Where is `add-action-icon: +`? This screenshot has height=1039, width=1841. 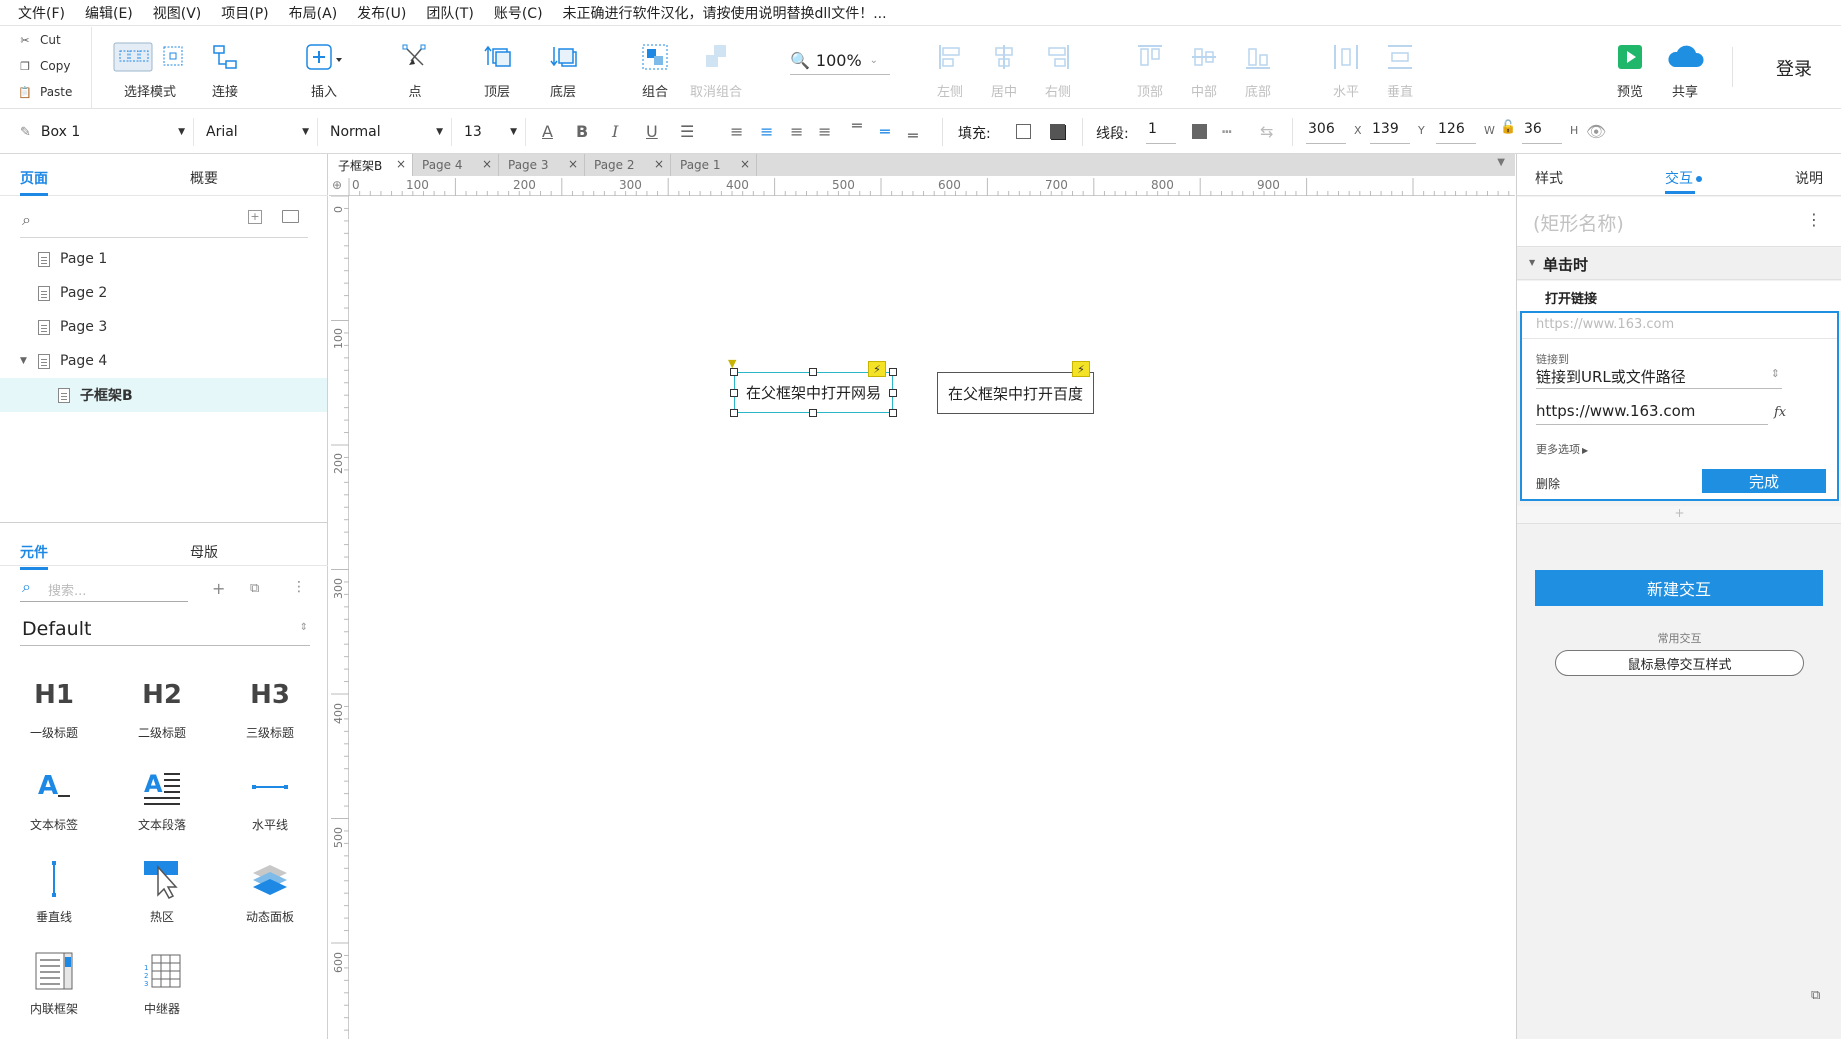 add-action-icon: + is located at coordinates (1679, 515).